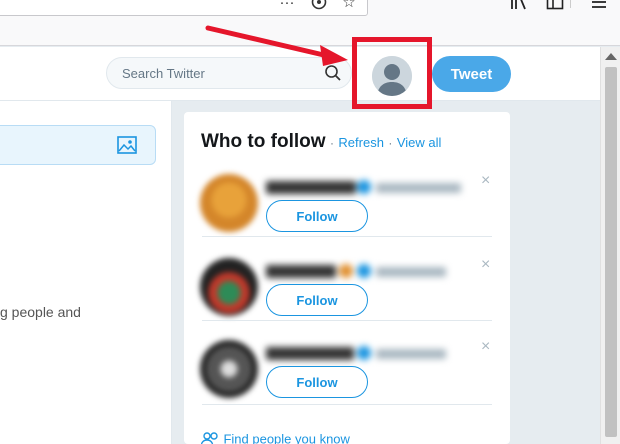 Image resolution: width=620 pixels, height=444 pixels. Describe the element at coordinates (127, 145) in the screenshot. I see `add-image-icon` at that location.